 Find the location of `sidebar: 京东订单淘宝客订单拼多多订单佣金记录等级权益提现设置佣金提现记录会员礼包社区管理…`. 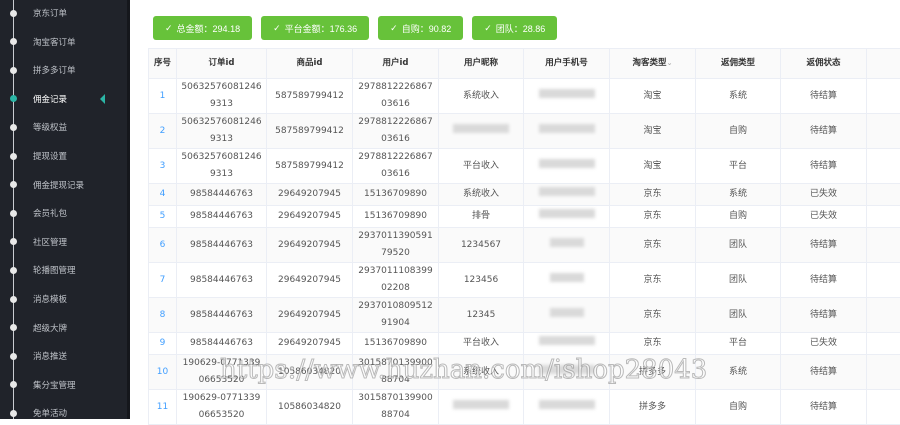

sidebar: 京东订单淘宝客订单拼多多订单佣金记录等级权益提现设置佣金提现记录会员礼包社区管理… is located at coordinates (63, 209).